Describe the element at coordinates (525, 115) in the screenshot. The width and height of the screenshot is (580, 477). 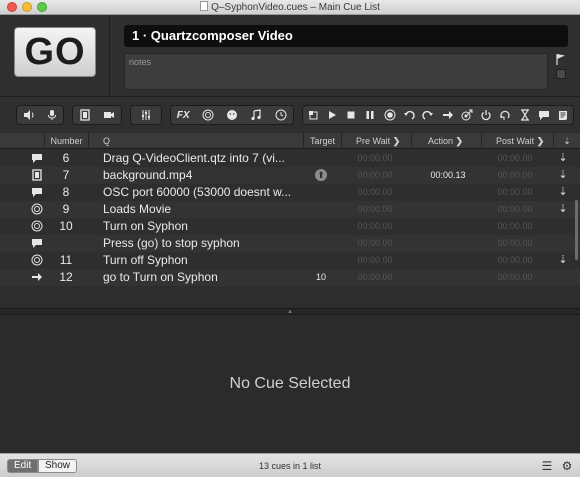
I see `hourglass-icon` at that location.